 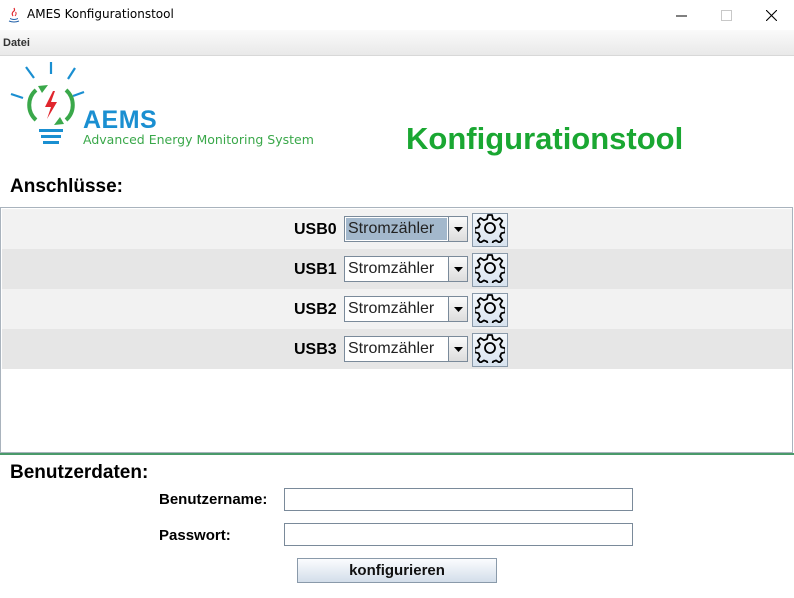 What do you see at coordinates (195, 535) in the screenshot?
I see `password-label: Passwort:` at bounding box center [195, 535].